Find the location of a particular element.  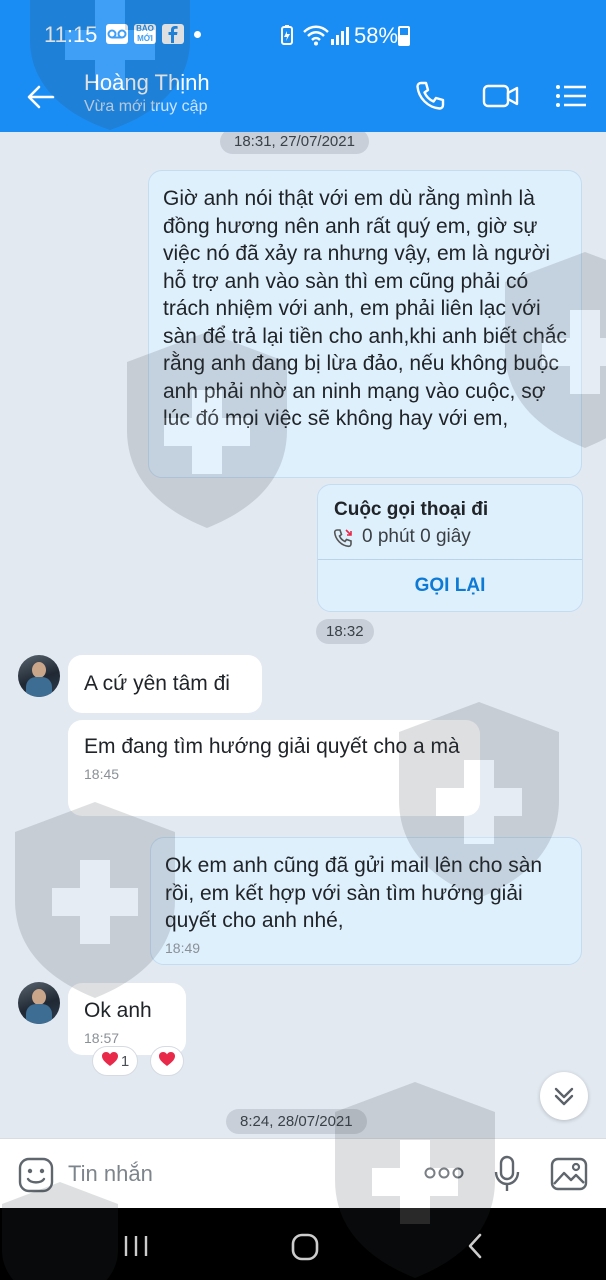

call-back-button: GỌI LẠI is located at coordinates (450, 585).